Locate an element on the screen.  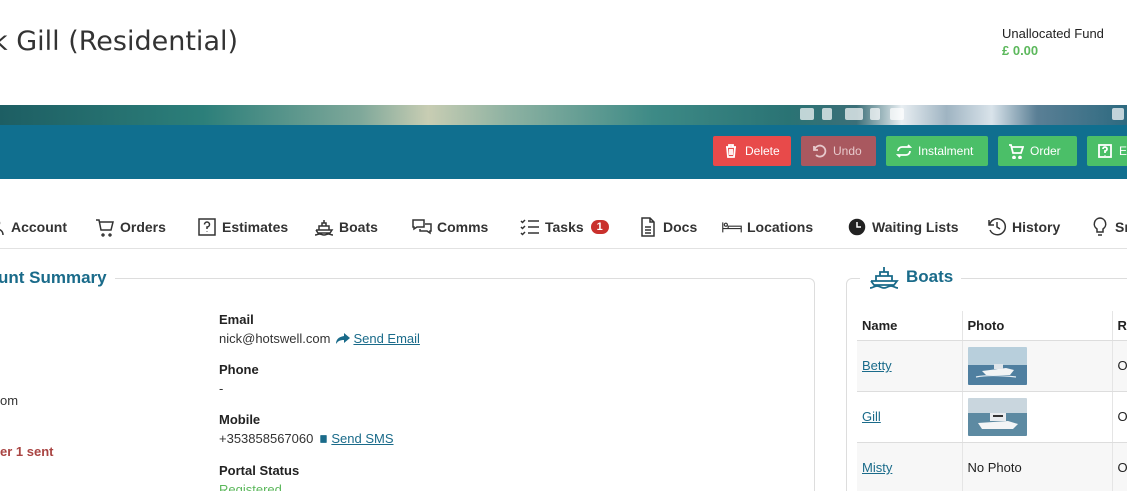
boats-title: Boats is located at coordinates (930, 276).